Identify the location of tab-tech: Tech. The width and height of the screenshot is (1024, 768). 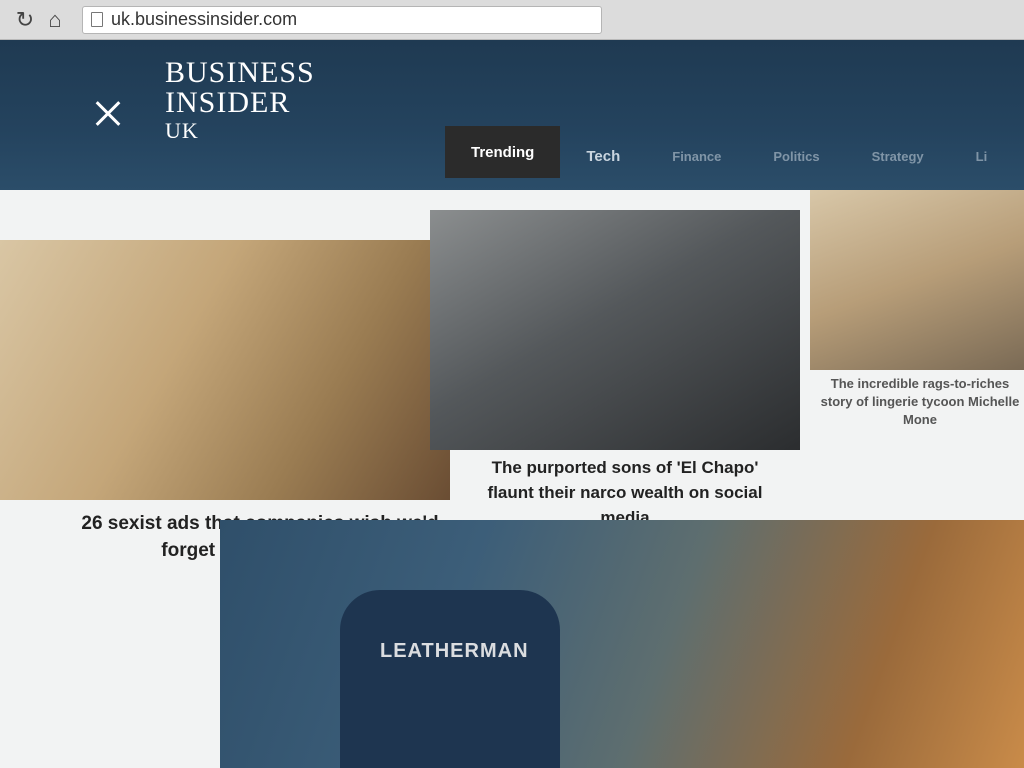
(603, 156).